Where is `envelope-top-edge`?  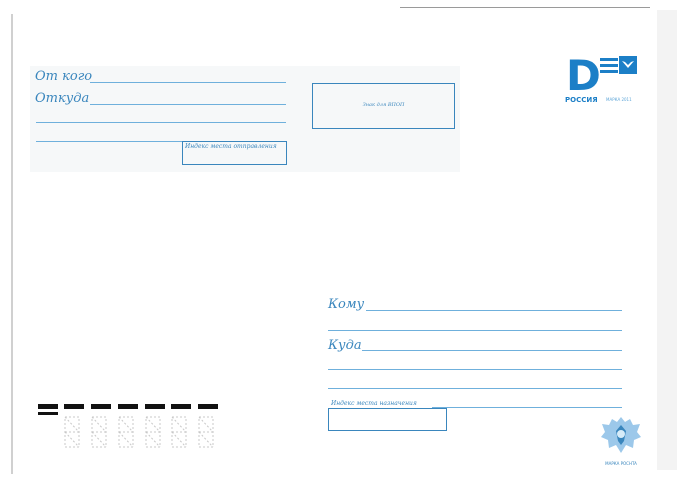 envelope-top-edge is located at coordinates (525, 7).